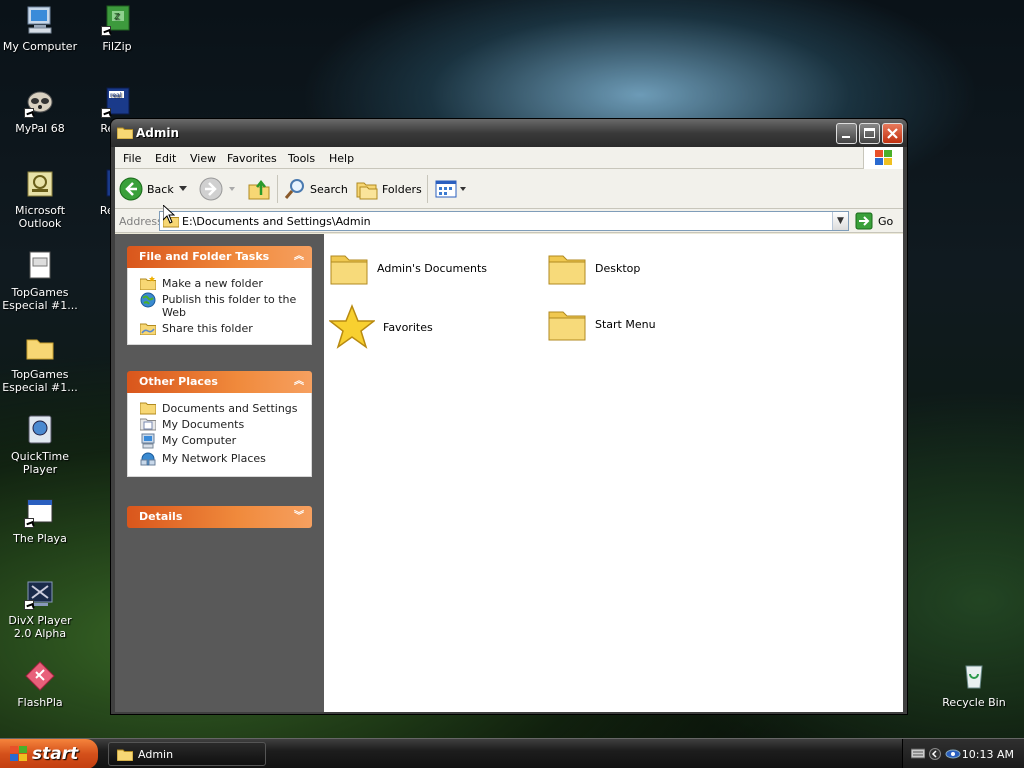  I want to click on folder-item: Admin's Documents, so click(408, 268).